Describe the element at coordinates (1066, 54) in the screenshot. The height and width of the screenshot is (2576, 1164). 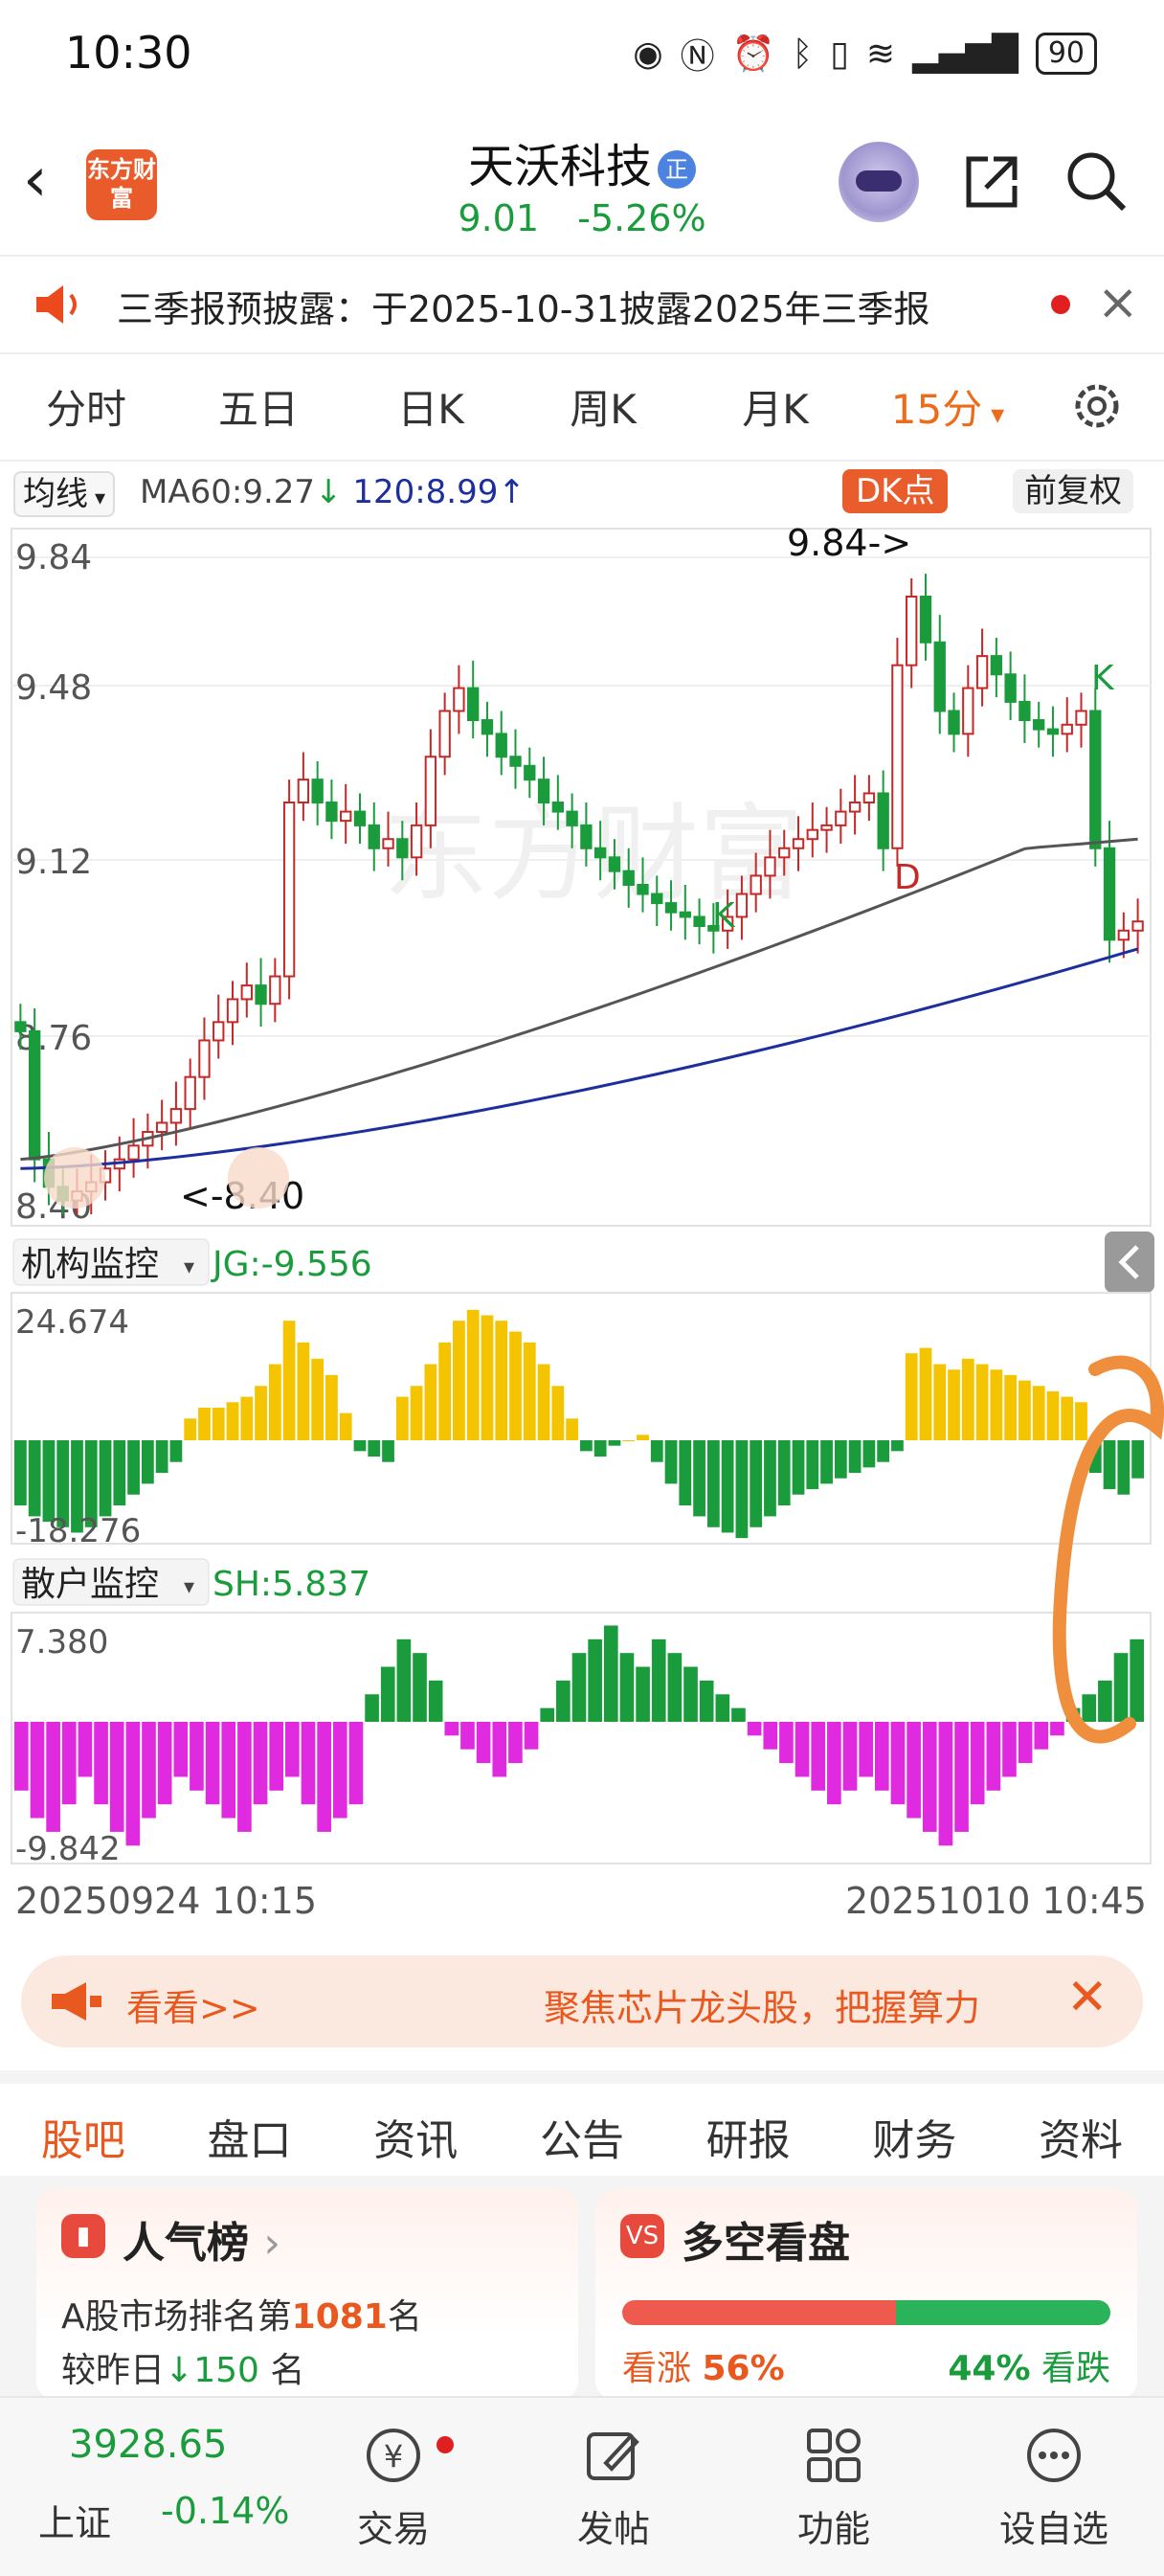
I see `battery-icon: 90` at that location.